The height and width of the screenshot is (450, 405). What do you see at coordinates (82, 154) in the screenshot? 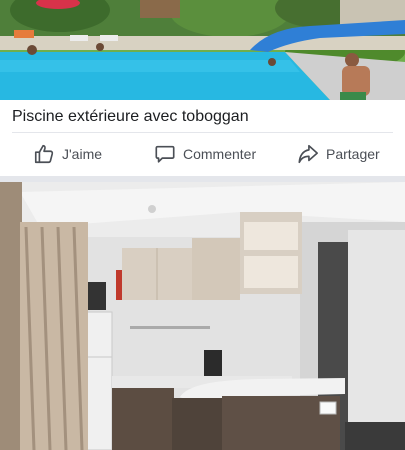
I see `like-label: J'aime` at bounding box center [82, 154].